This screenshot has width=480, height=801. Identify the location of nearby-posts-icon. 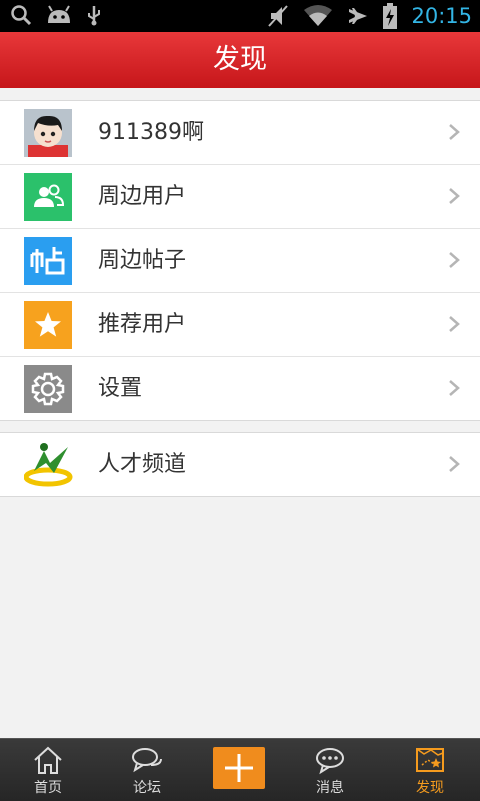
(48, 261).